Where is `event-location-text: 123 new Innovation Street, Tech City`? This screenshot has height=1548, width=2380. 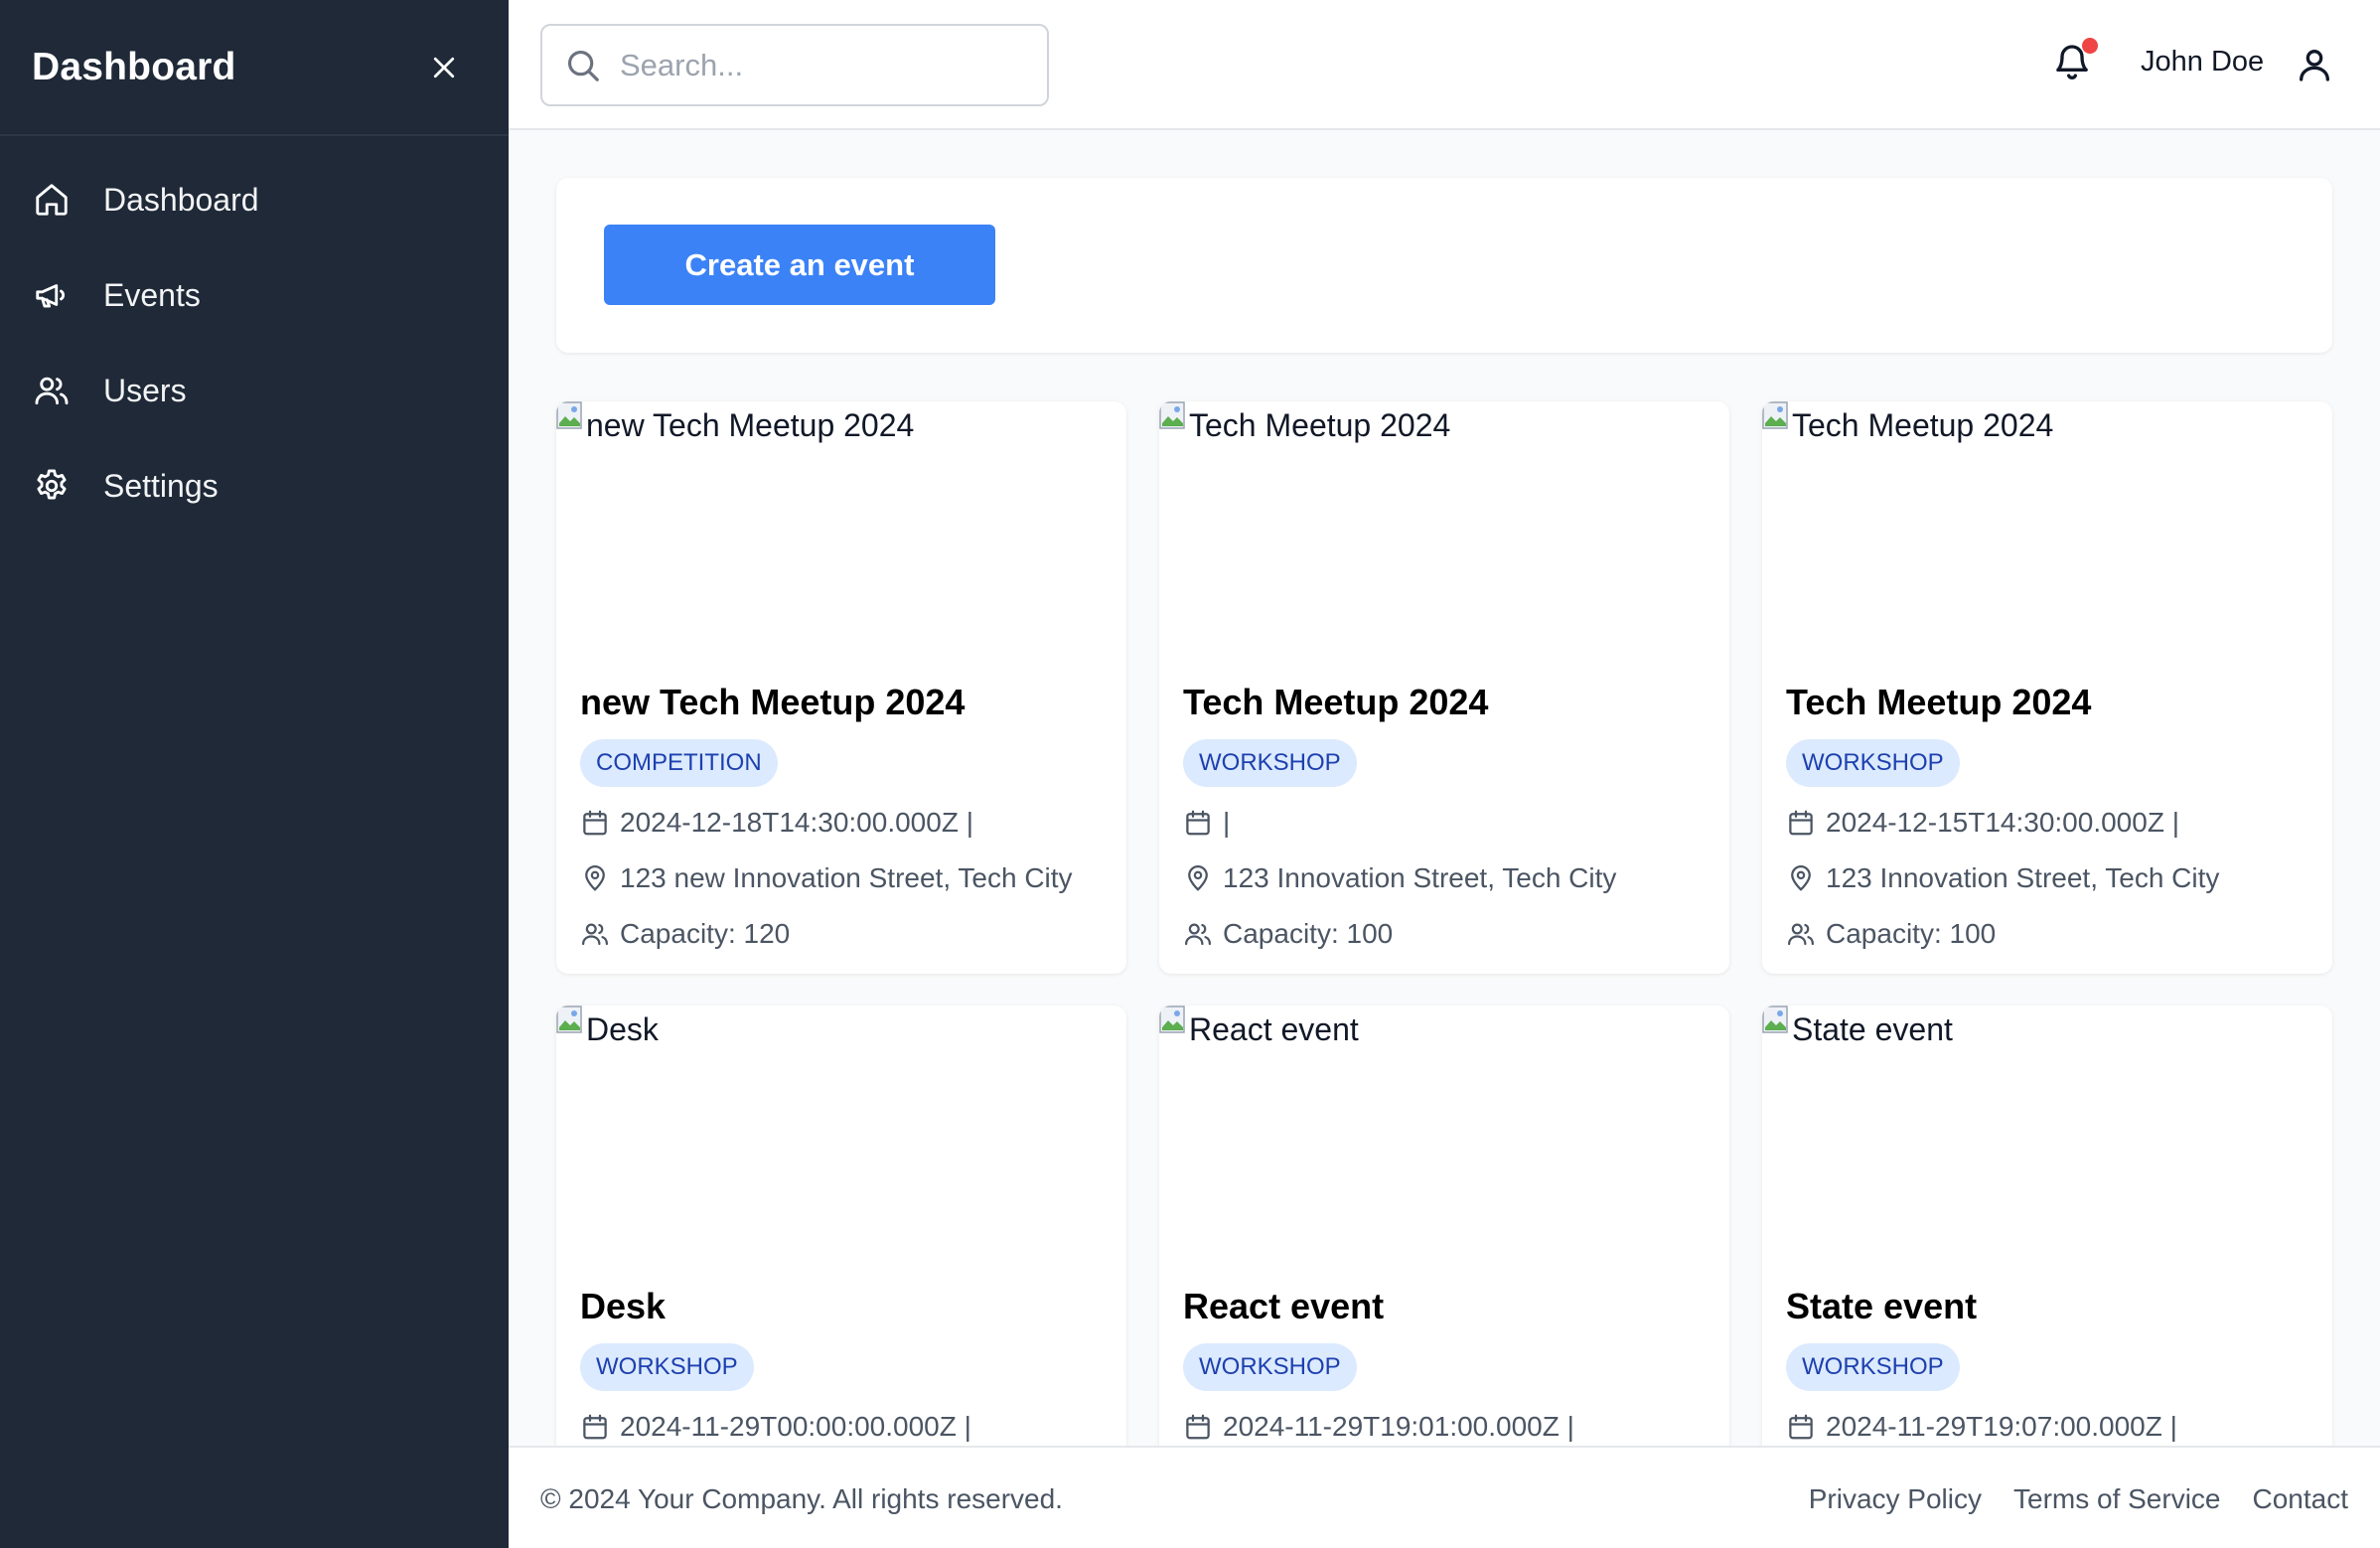
event-location-text: 123 new Innovation Street, Tech City is located at coordinates (846, 877).